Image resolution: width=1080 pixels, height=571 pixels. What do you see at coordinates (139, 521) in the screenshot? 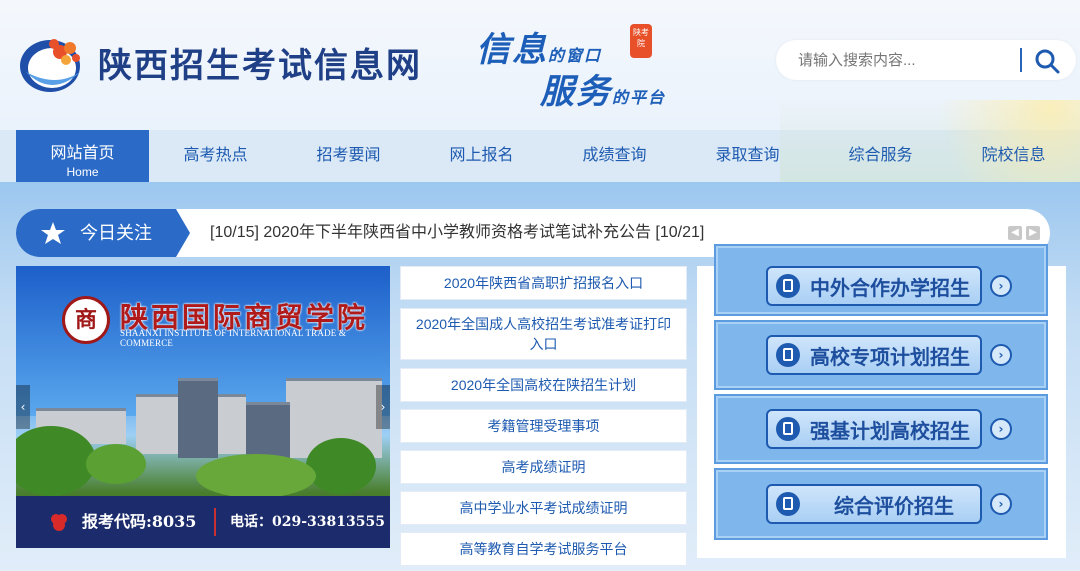
I see `admission-code: 报考代码:8035` at bounding box center [139, 521].